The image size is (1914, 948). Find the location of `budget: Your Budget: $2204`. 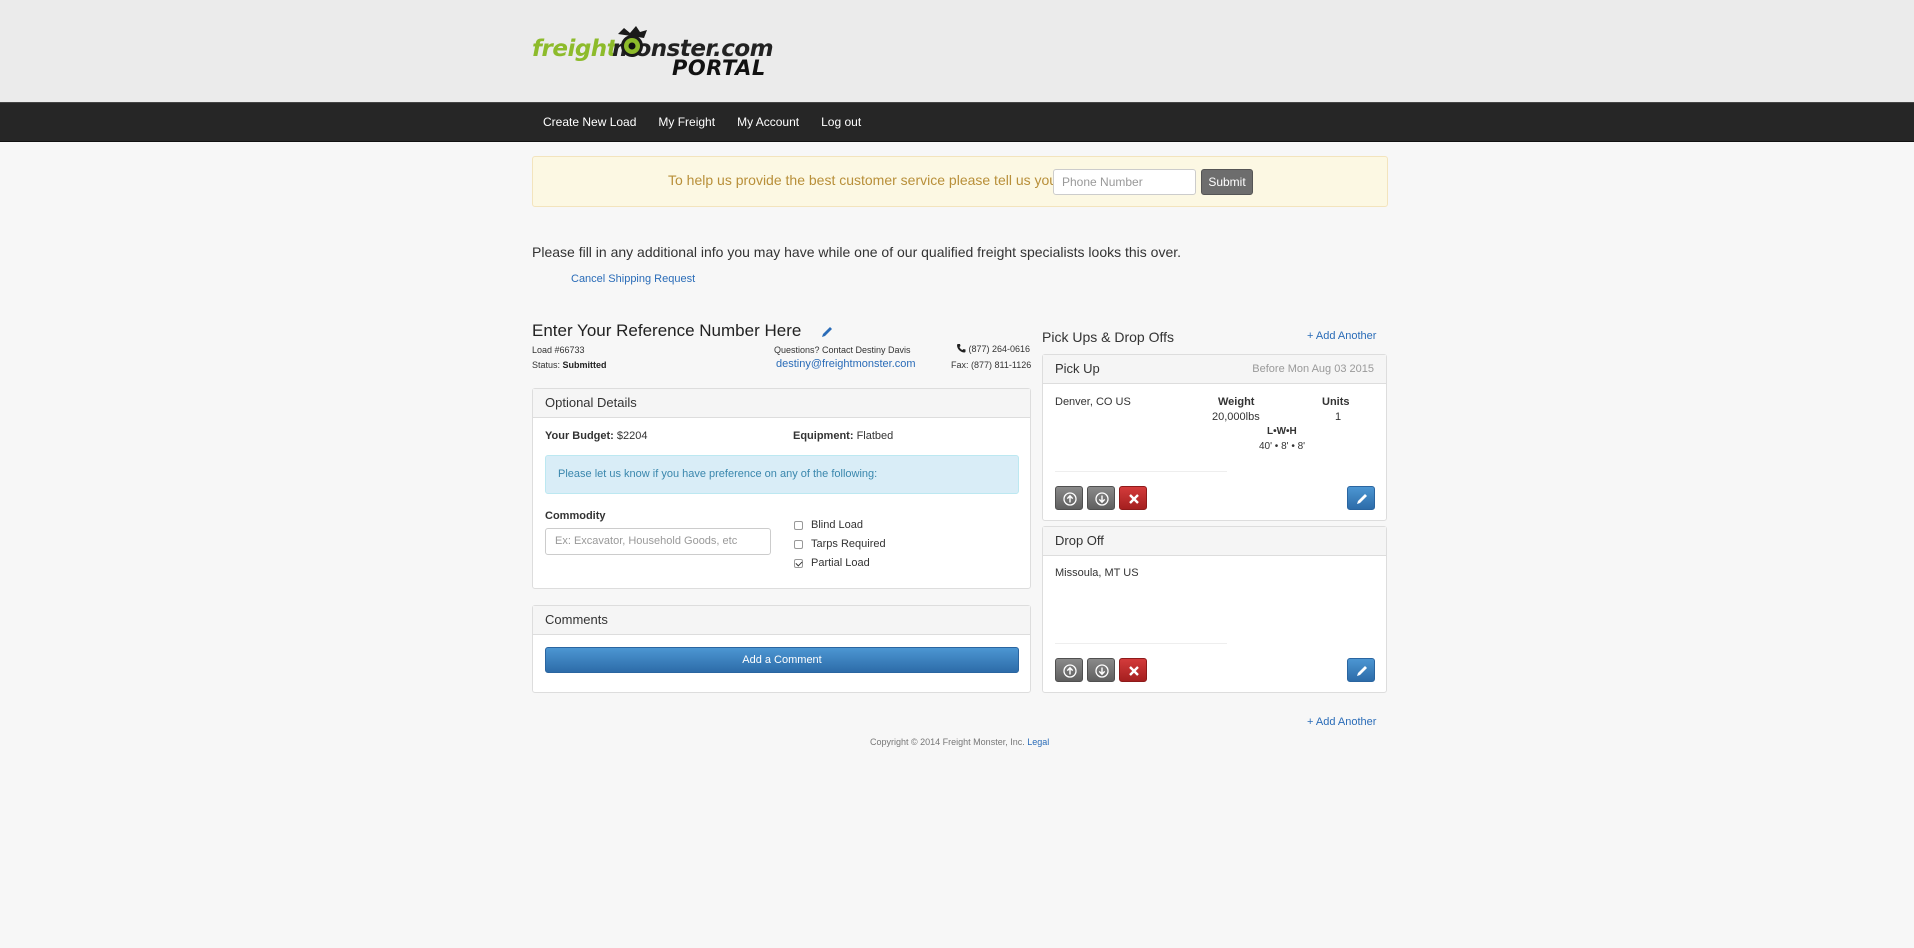

budget: Your Budget: $2204 is located at coordinates (596, 436).